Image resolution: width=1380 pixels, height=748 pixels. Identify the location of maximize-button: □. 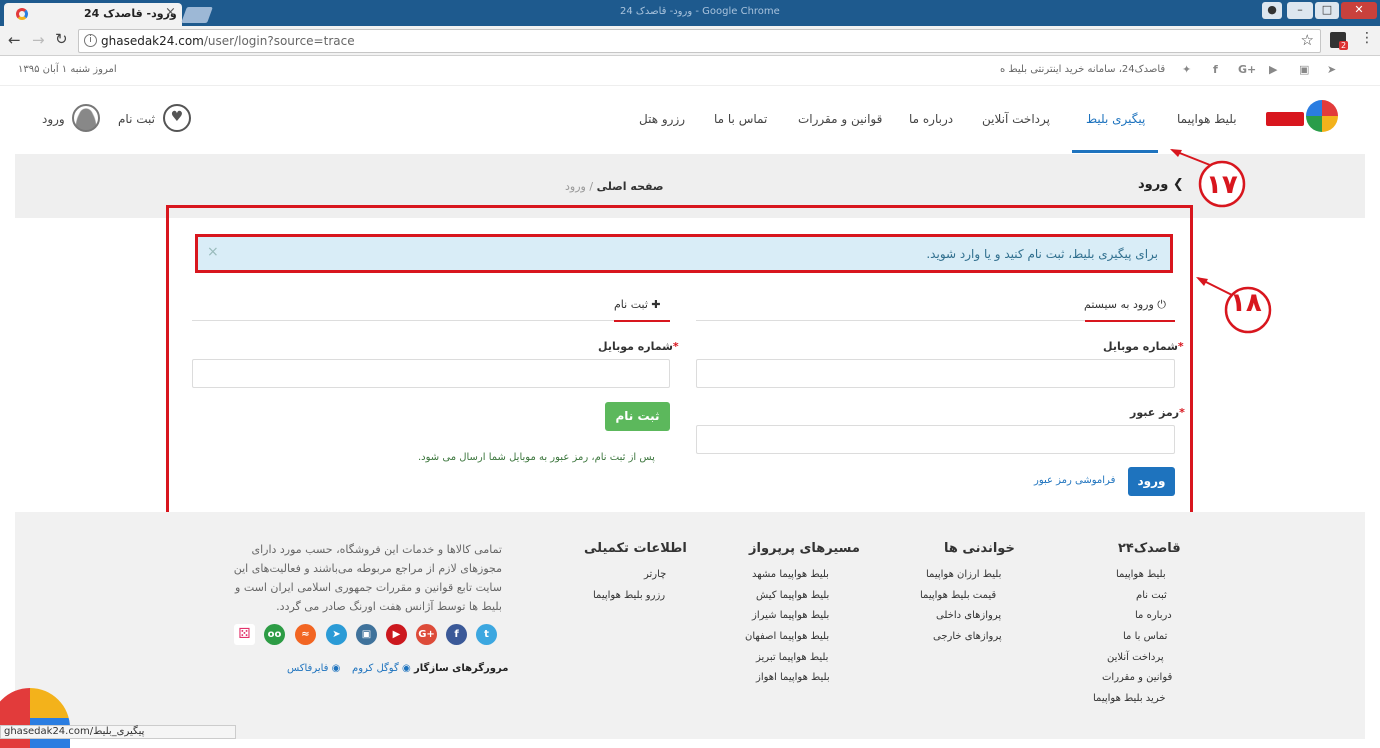
(1327, 10).